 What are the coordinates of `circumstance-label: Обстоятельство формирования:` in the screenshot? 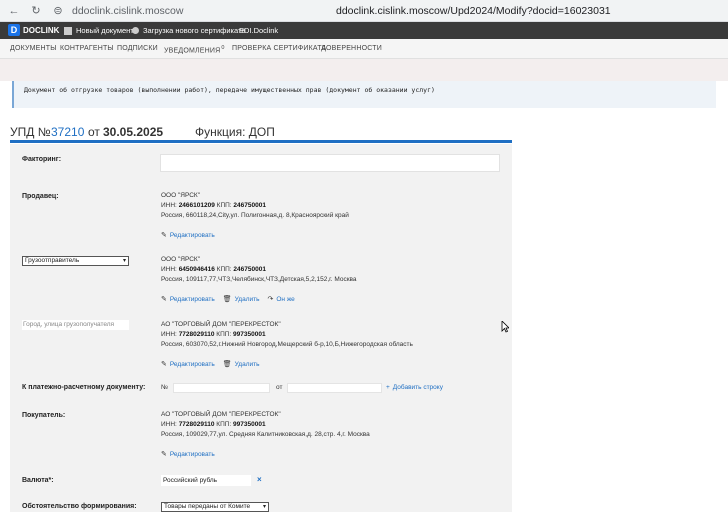 It's located at (79, 506).